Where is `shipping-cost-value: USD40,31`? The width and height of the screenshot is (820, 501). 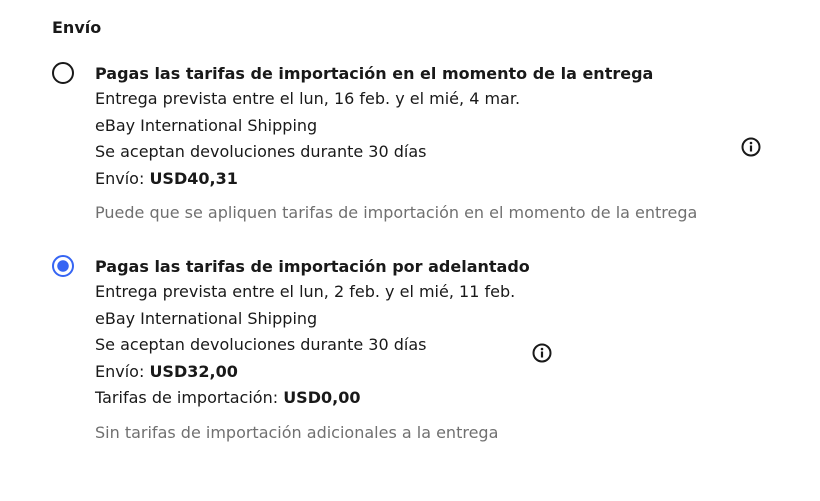 shipping-cost-value: USD40,31 is located at coordinates (193, 178).